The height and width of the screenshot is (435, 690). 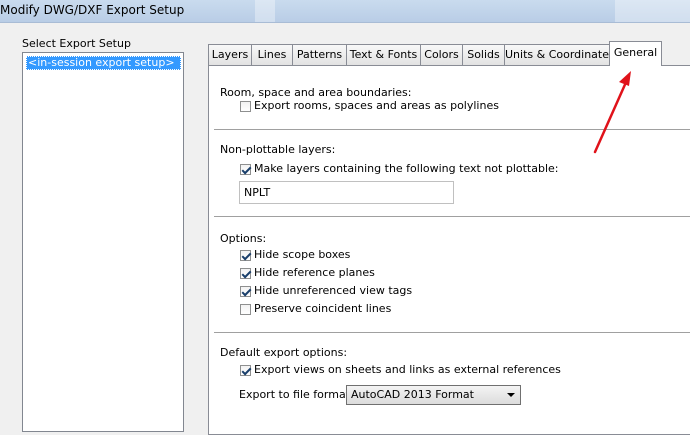 I want to click on hide-unreferenced-tags-label: Hide unreferenced view tags, so click(x=333, y=290).